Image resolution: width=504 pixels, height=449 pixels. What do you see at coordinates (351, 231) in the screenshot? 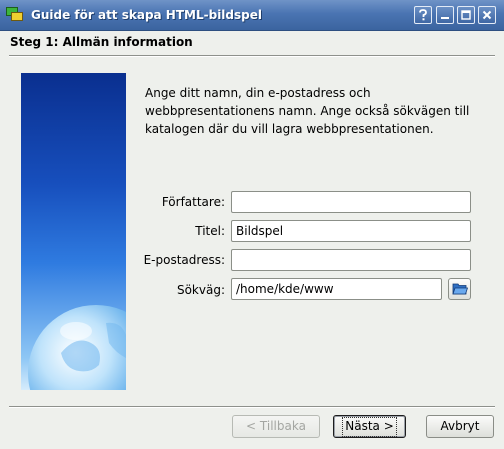
I see `title-field` at bounding box center [351, 231].